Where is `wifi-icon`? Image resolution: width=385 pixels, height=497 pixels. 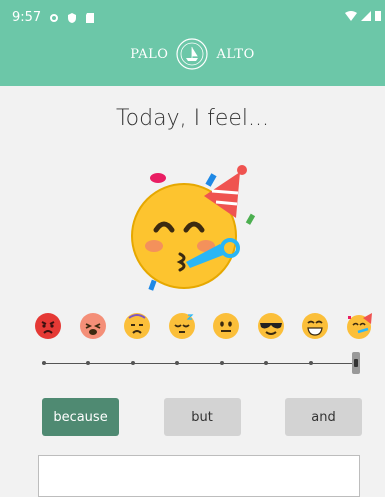 wifi-icon is located at coordinates (351, 15).